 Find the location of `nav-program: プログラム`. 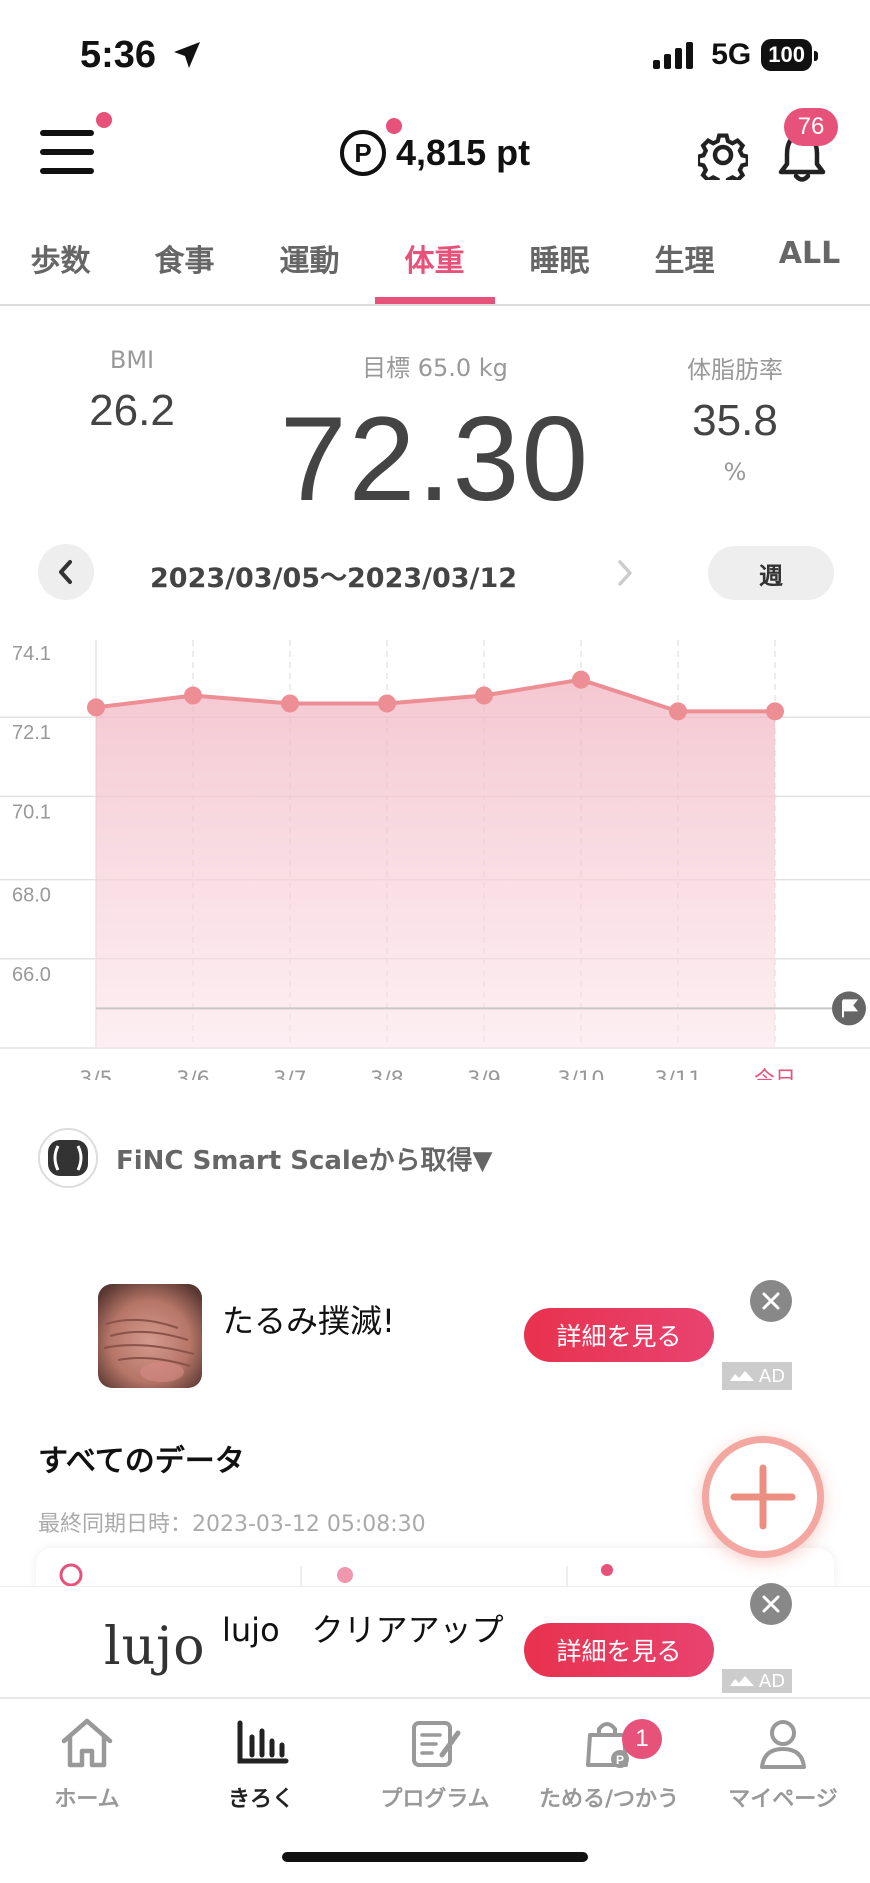

nav-program: プログラム is located at coordinates (435, 1764).